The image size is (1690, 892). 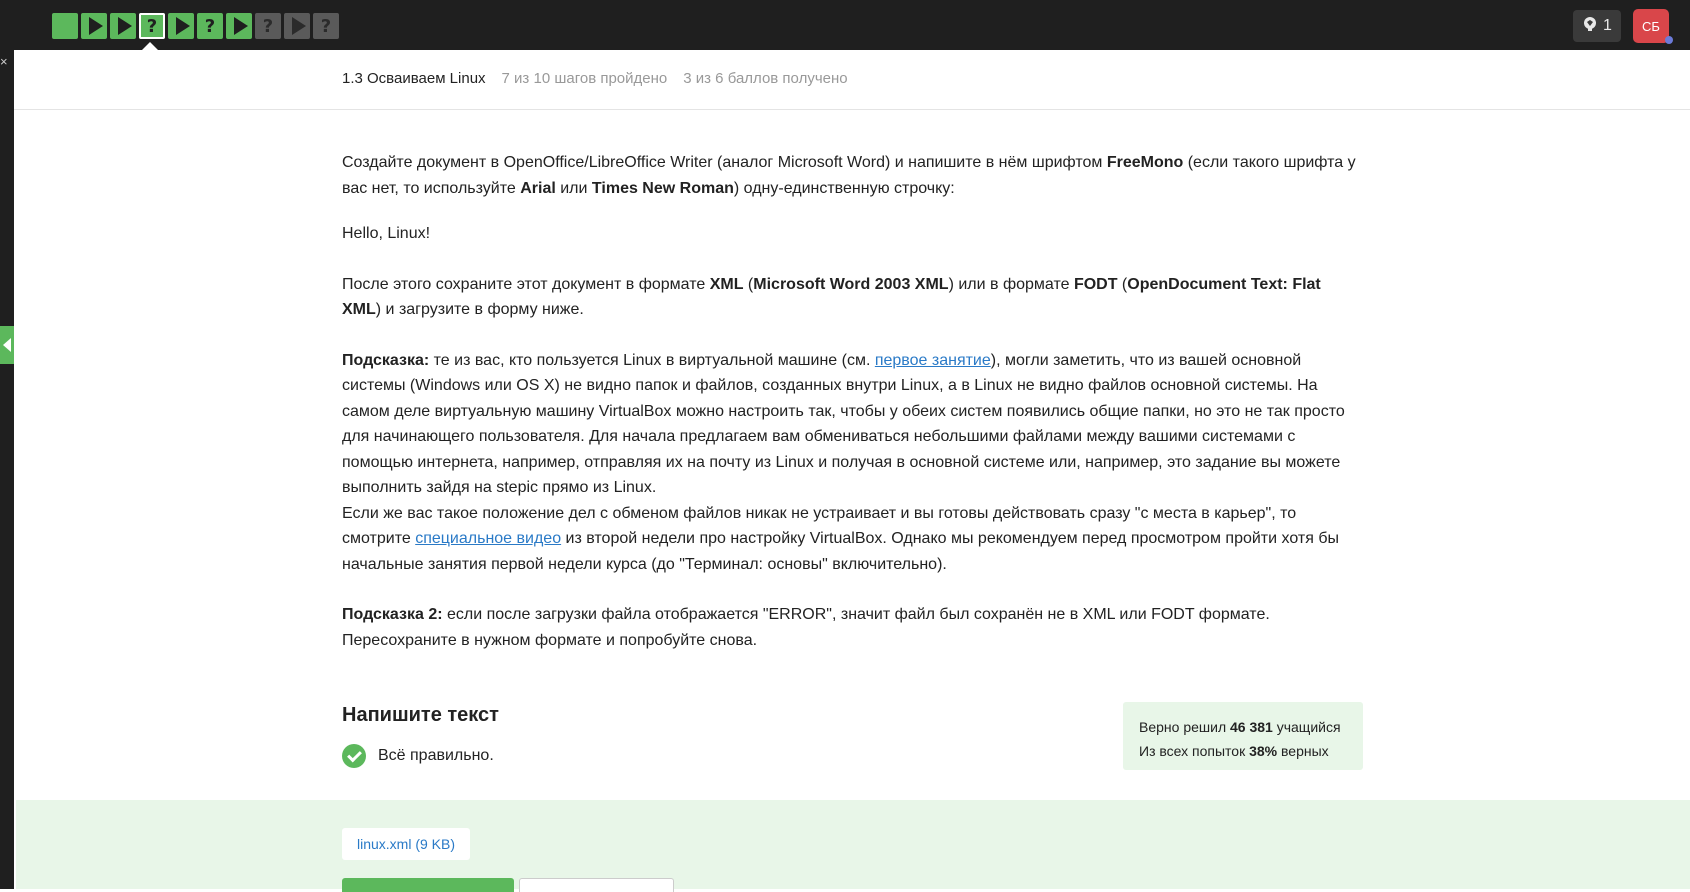 What do you see at coordinates (428, 885) in the screenshot?
I see `submit-button` at bounding box center [428, 885].